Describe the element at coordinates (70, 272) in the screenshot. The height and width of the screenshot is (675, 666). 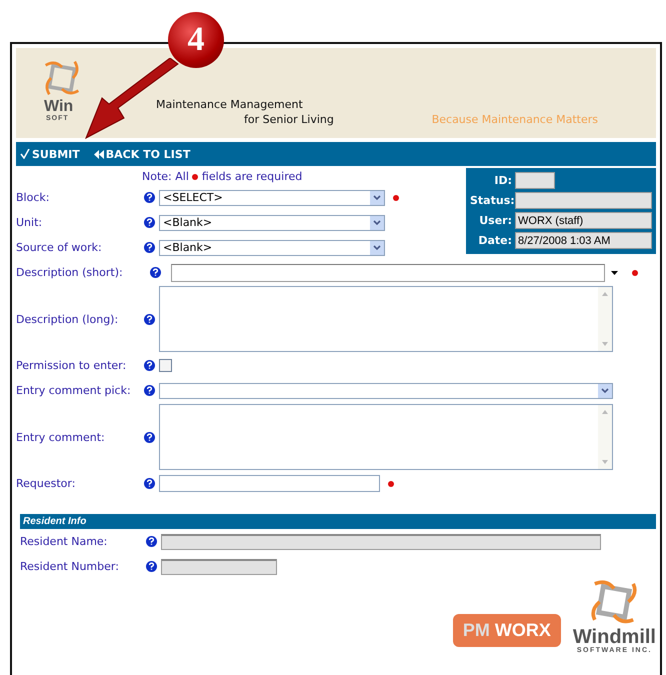
I see `field-label: Description (short):` at that location.